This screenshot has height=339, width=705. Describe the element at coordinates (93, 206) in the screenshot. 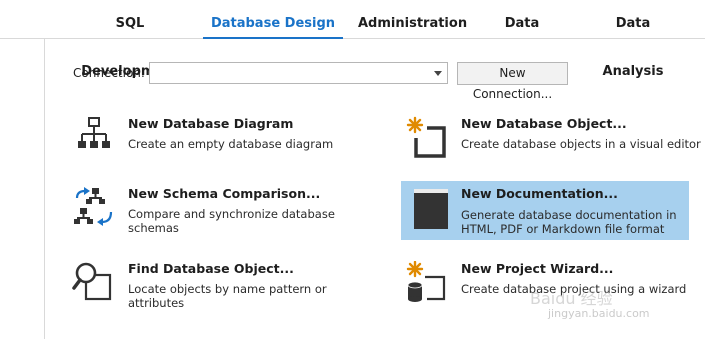

I see `schema-compare-icon` at that location.